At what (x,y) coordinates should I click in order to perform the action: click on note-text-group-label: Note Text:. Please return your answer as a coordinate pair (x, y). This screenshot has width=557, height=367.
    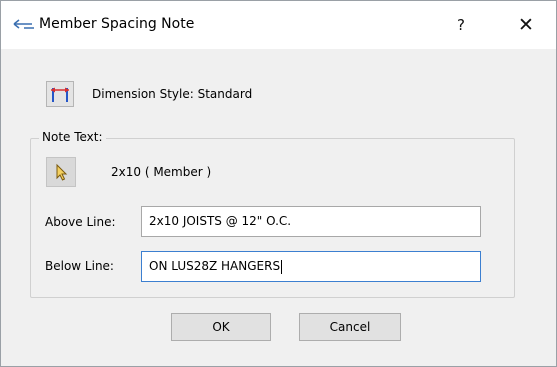
    Looking at the image, I should click on (72, 137).